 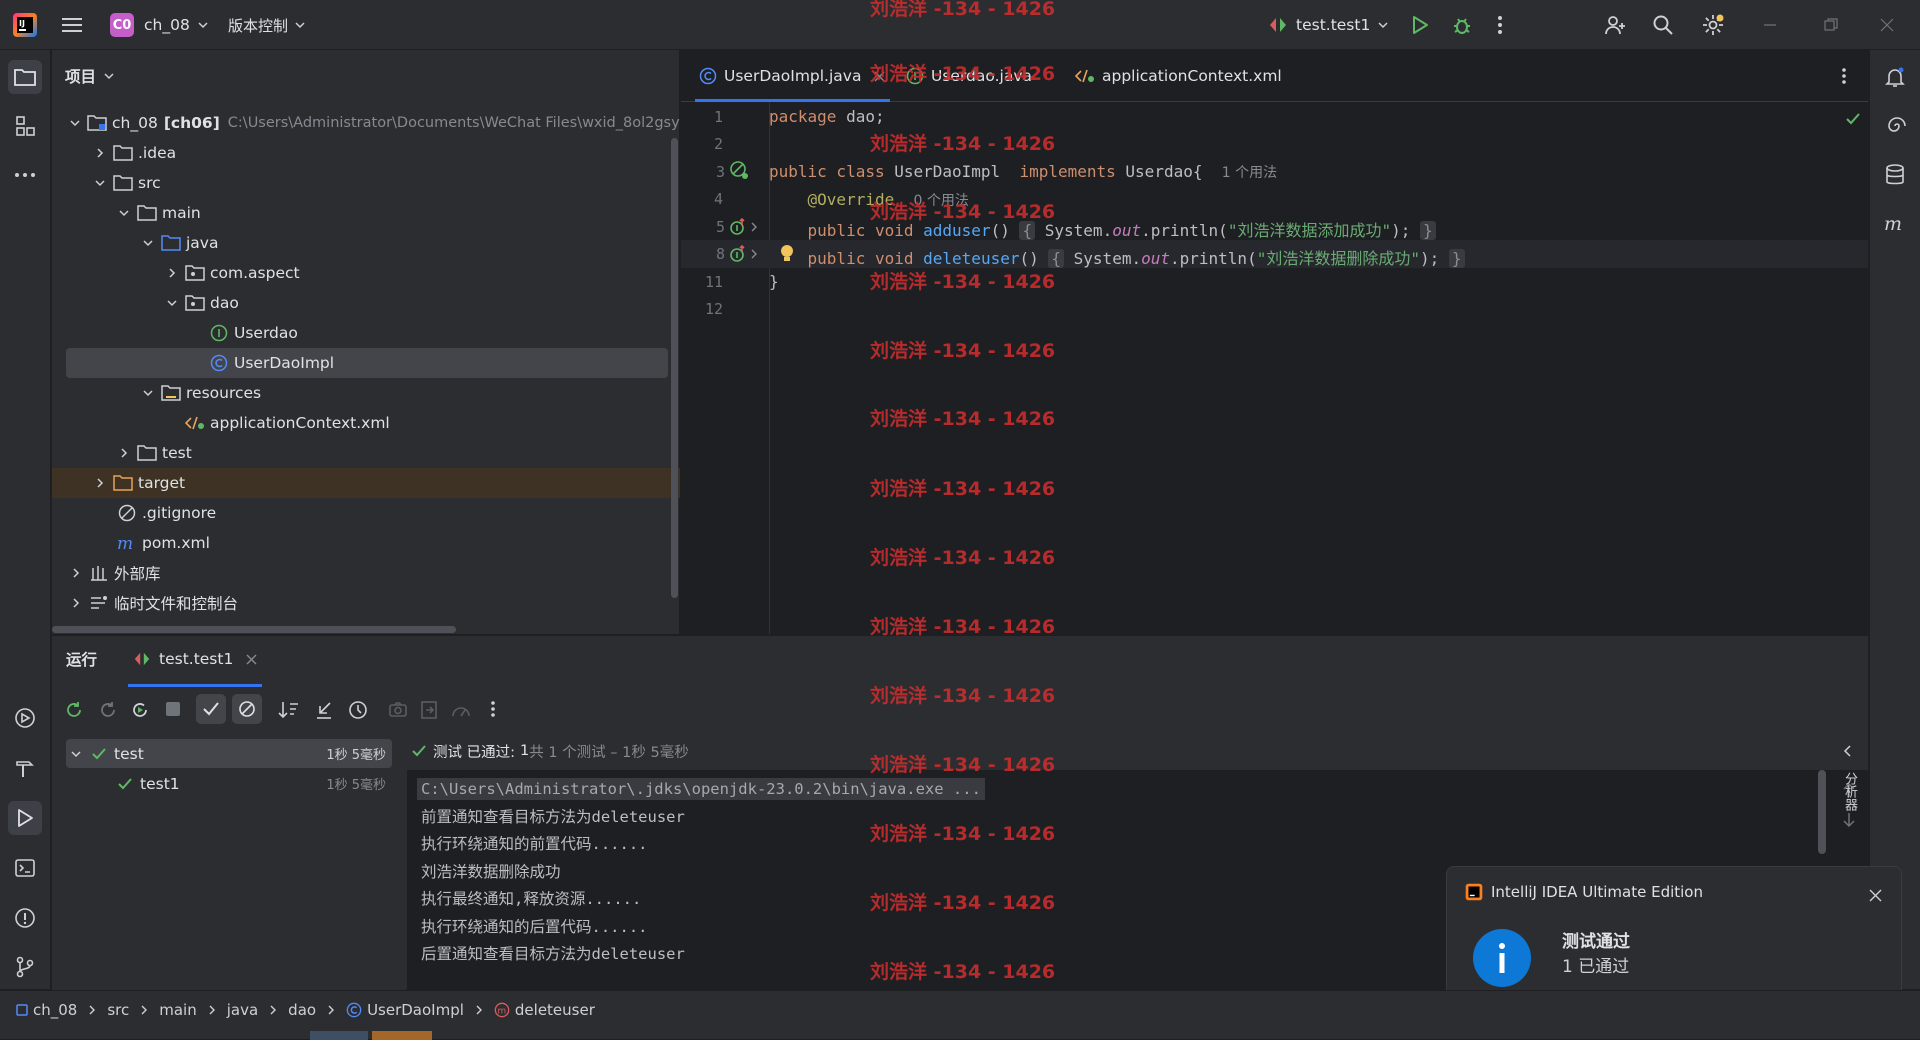 I want to click on tree-node-main: main, so click(x=366, y=213).